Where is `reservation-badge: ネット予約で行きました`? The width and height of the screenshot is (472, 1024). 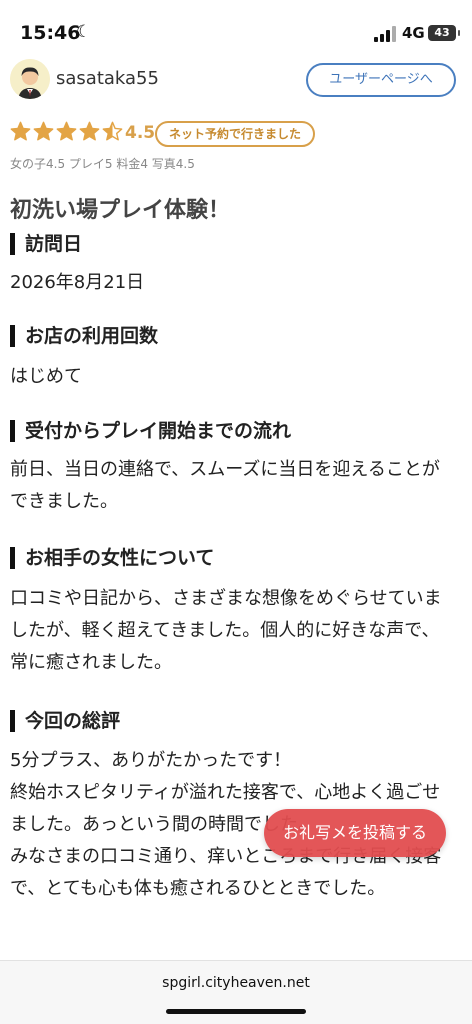 reservation-badge: ネット予約で行きました is located at coordinates (235, 134).